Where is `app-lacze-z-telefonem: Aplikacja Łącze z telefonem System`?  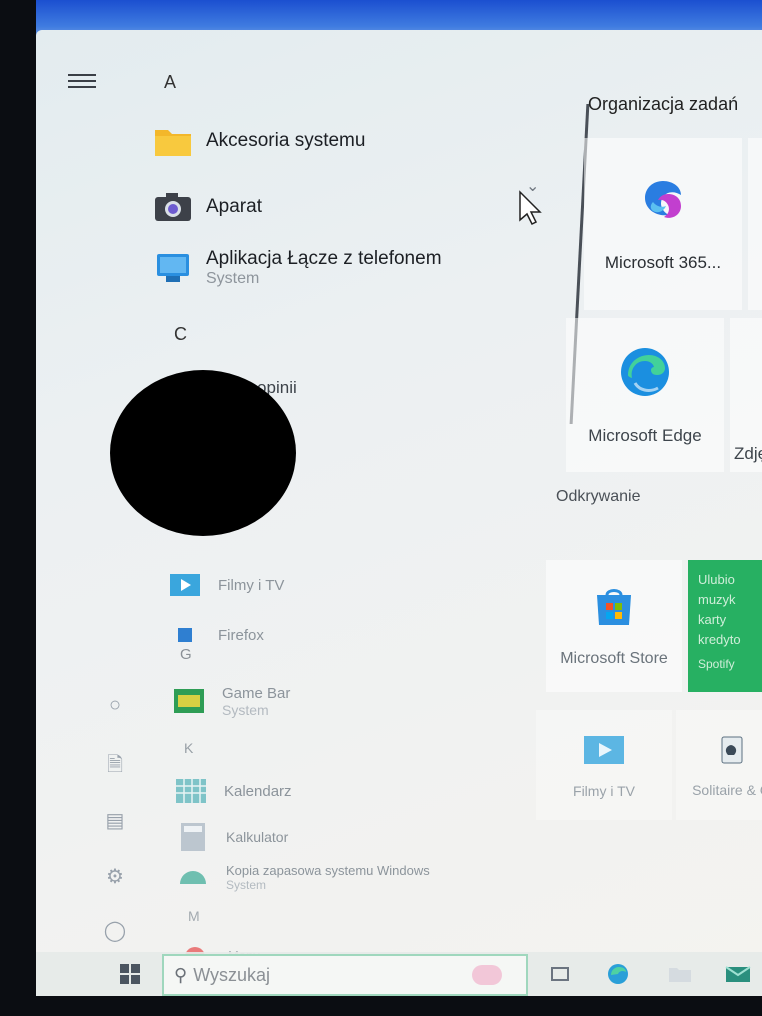
app-lacze-z-telefonem: Aplikacja Łącze z telefonem System is located at coordinates (298, 268).